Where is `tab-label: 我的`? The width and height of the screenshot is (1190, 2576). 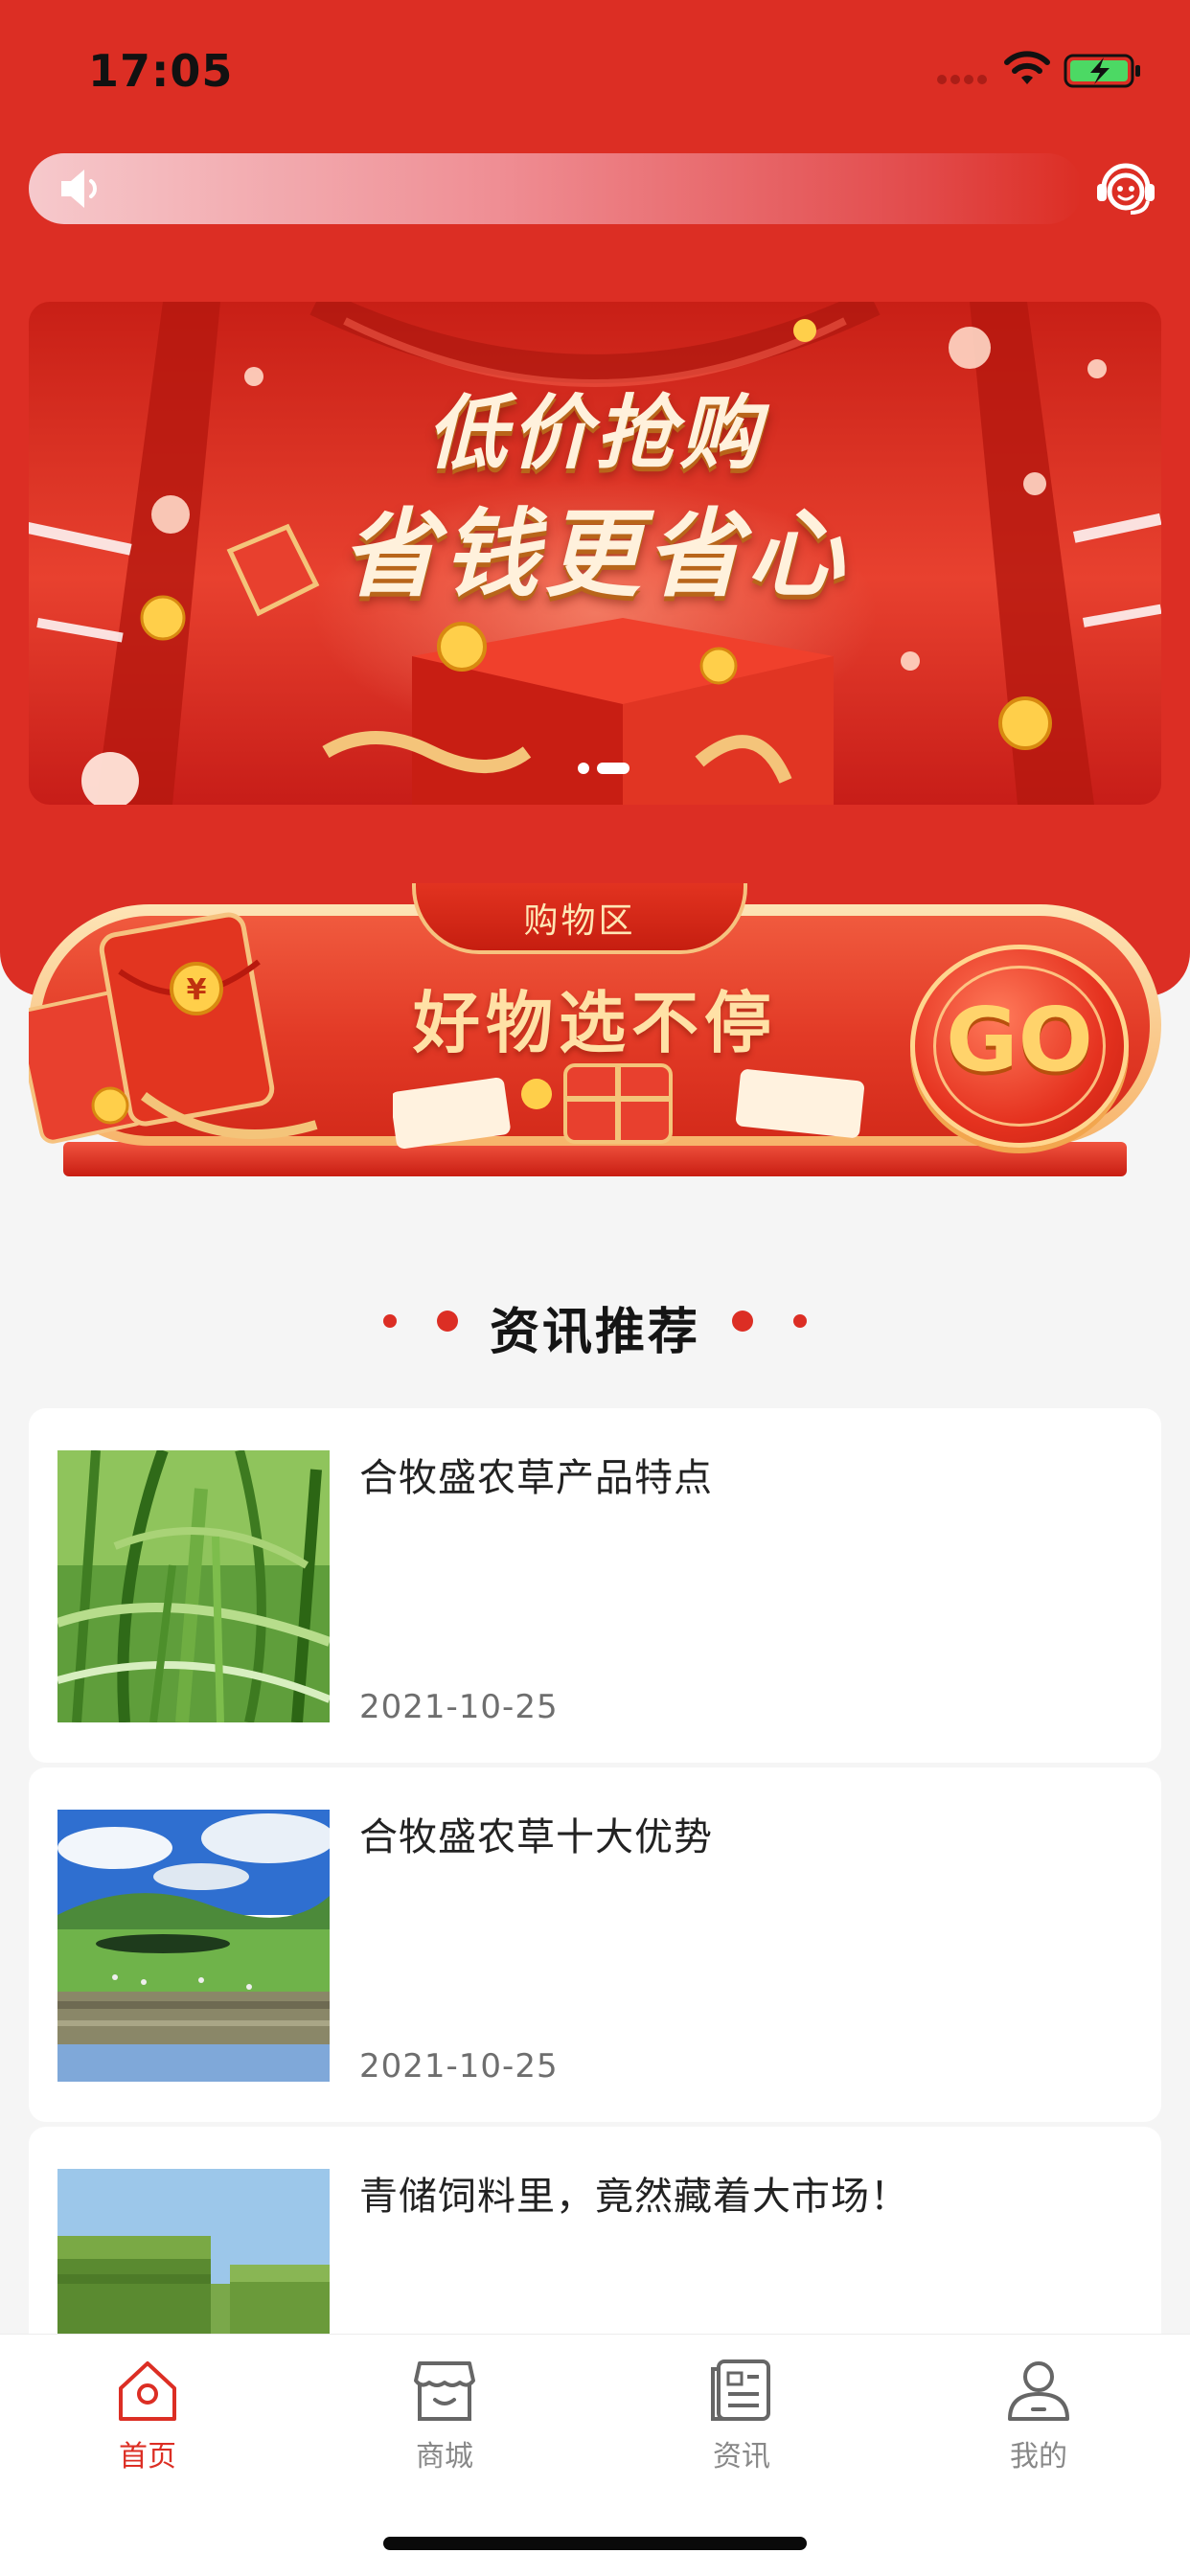 tab-label: 我的 is located at coordinates (1038, 2456).